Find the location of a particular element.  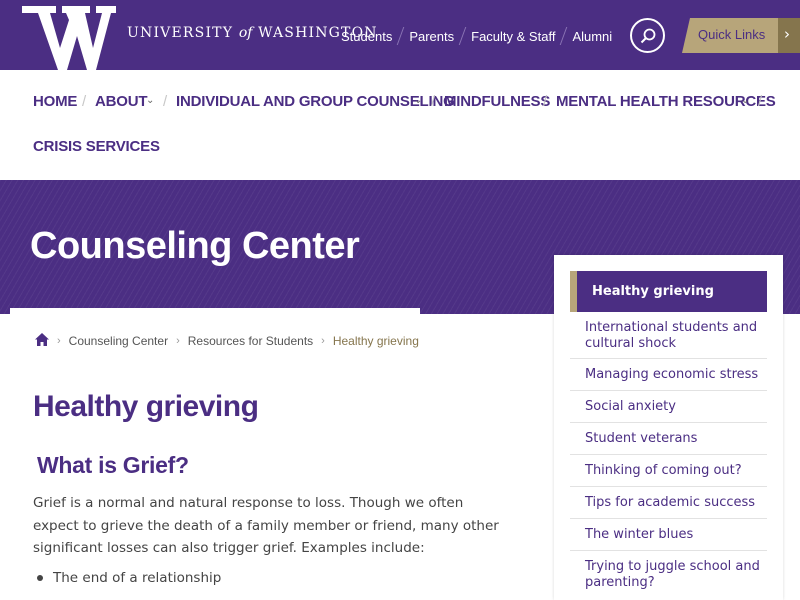

w-logo-icon is located at coordinates (69, 38).